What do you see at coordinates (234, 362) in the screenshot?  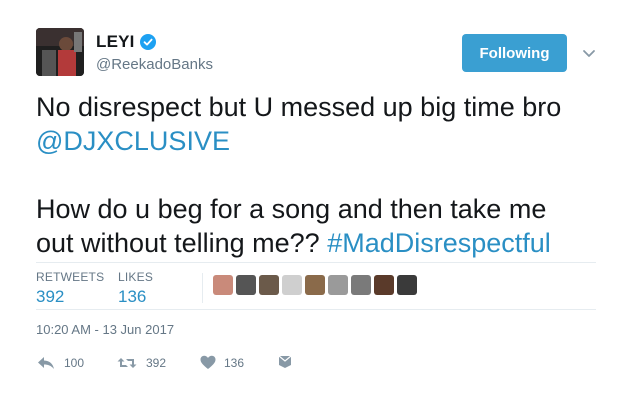 I see `like-count: 136` at bounding box center [234, 362].